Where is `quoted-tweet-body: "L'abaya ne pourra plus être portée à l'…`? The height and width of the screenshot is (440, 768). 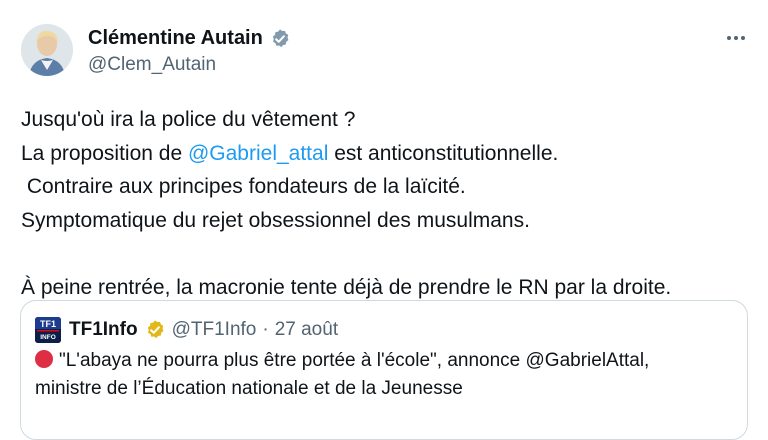 quoted-tweet-body: "L'abaya ne pourra plus être portée à l'… is located at coordinates (385, 375).